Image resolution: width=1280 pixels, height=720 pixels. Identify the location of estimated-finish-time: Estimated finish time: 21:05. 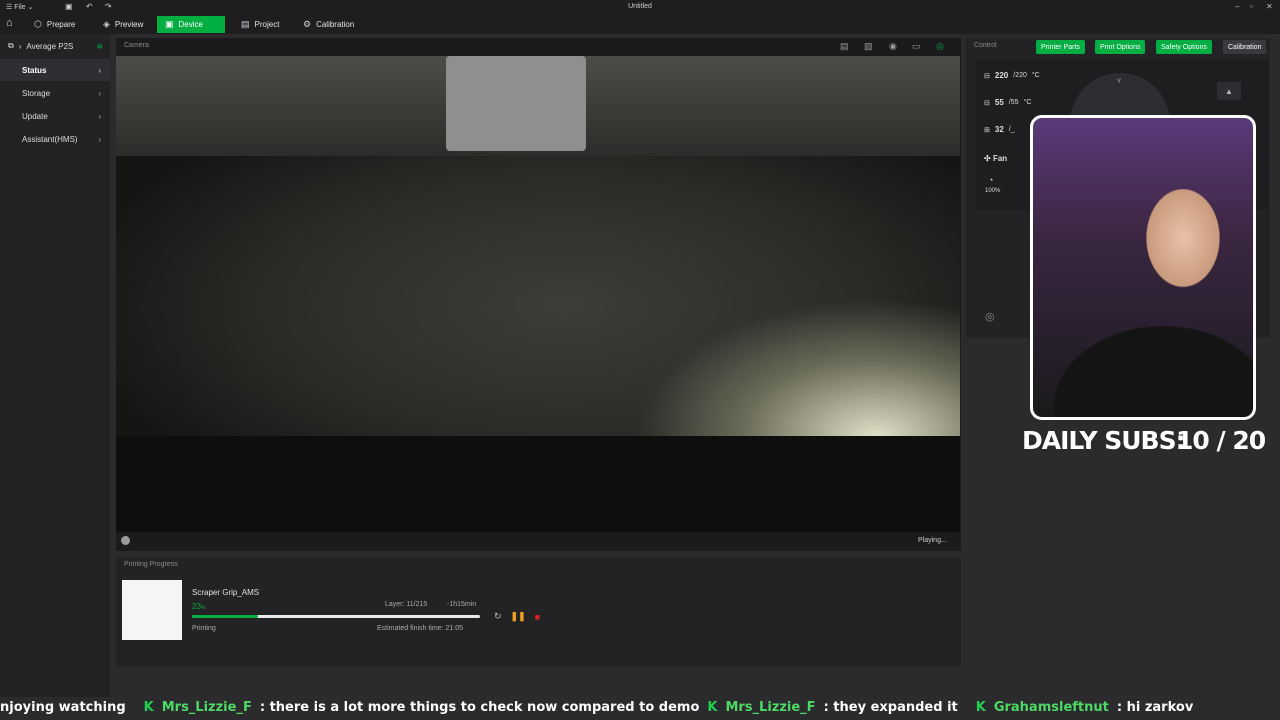
(420, 628).